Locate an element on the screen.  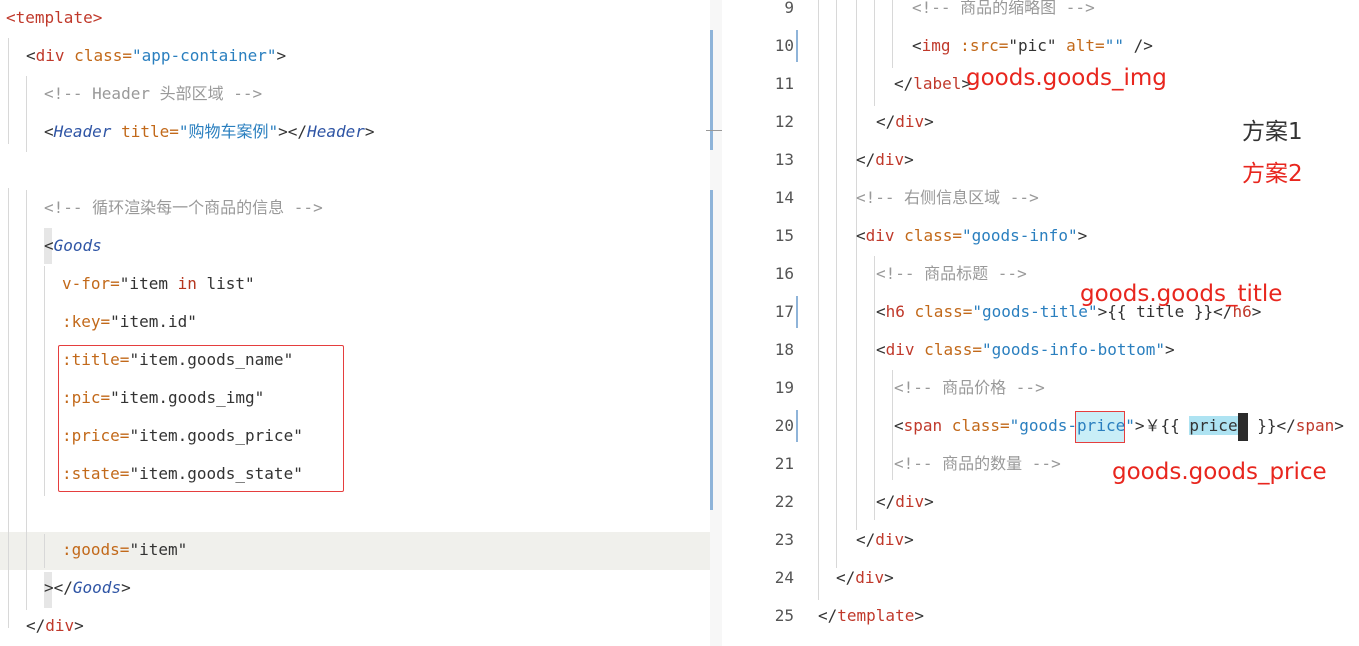
code-line: :key="item.id" is located at coordinates (129, 323).